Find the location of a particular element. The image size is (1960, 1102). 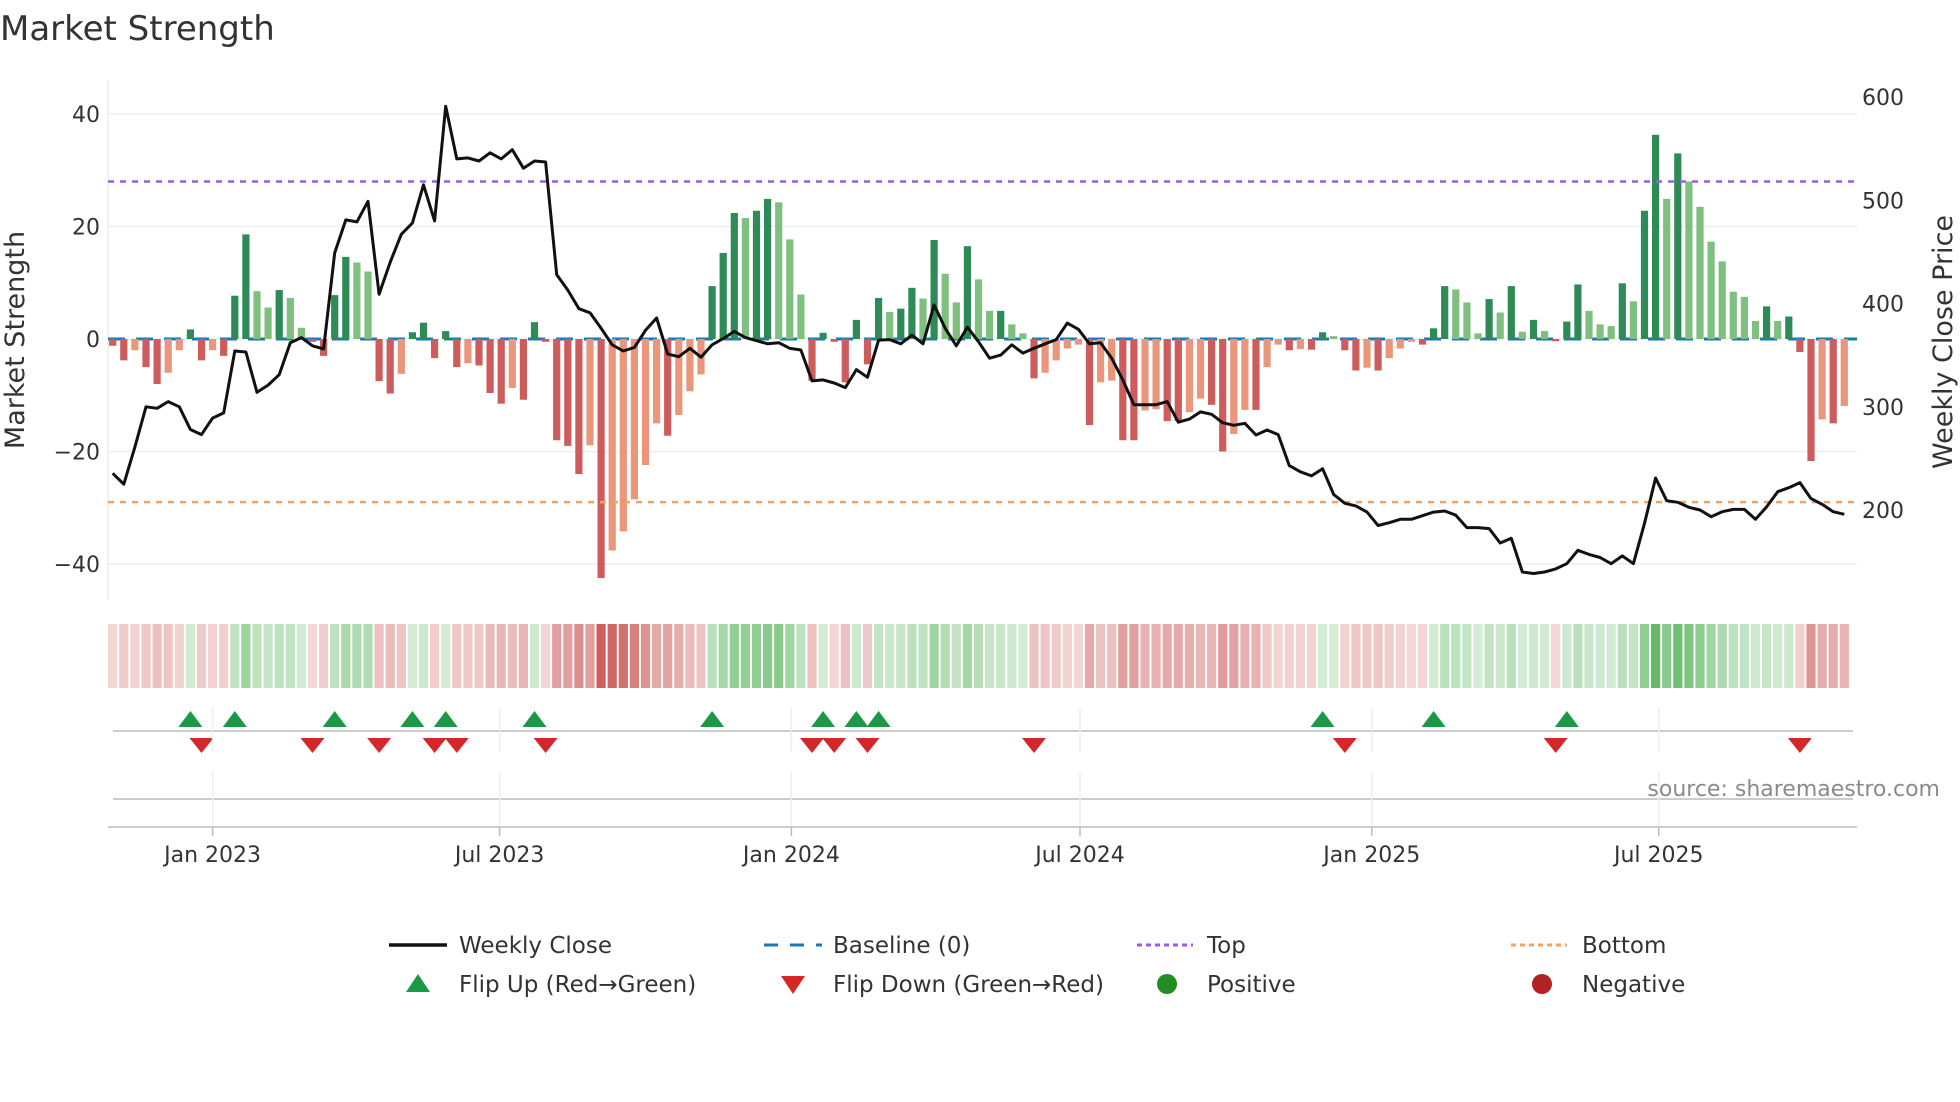

flip-markers is located at coordinates (983, 755).